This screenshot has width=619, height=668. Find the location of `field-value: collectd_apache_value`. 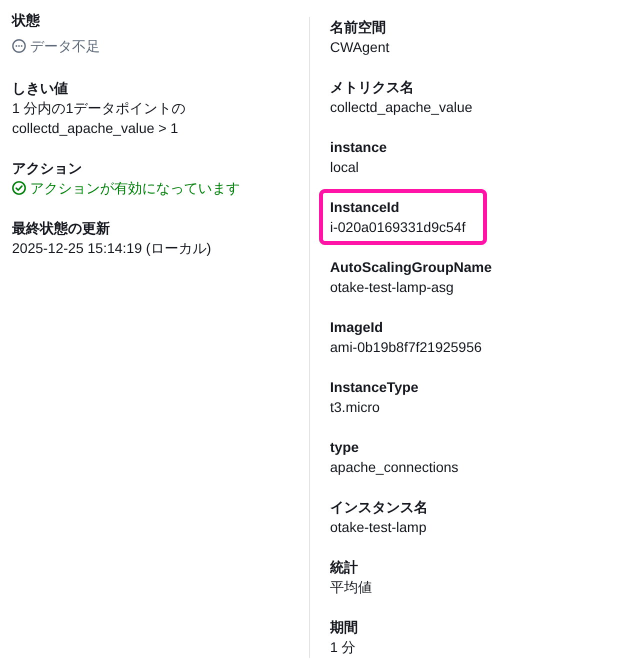

field-value: collectd_apache_value is located at coordinates (401, 107).